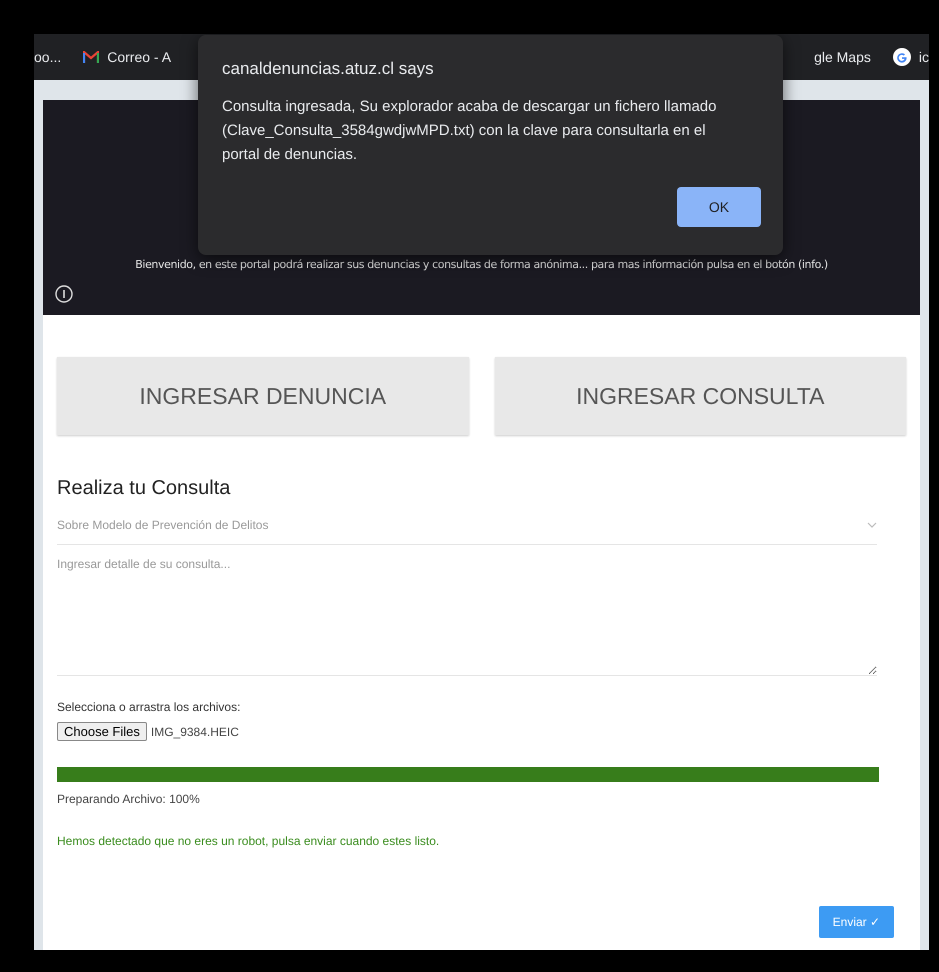 The width and height of the screenshot is (939, 972). I want to click on form-title: Realiza tu Consulta, so click(144, 488).